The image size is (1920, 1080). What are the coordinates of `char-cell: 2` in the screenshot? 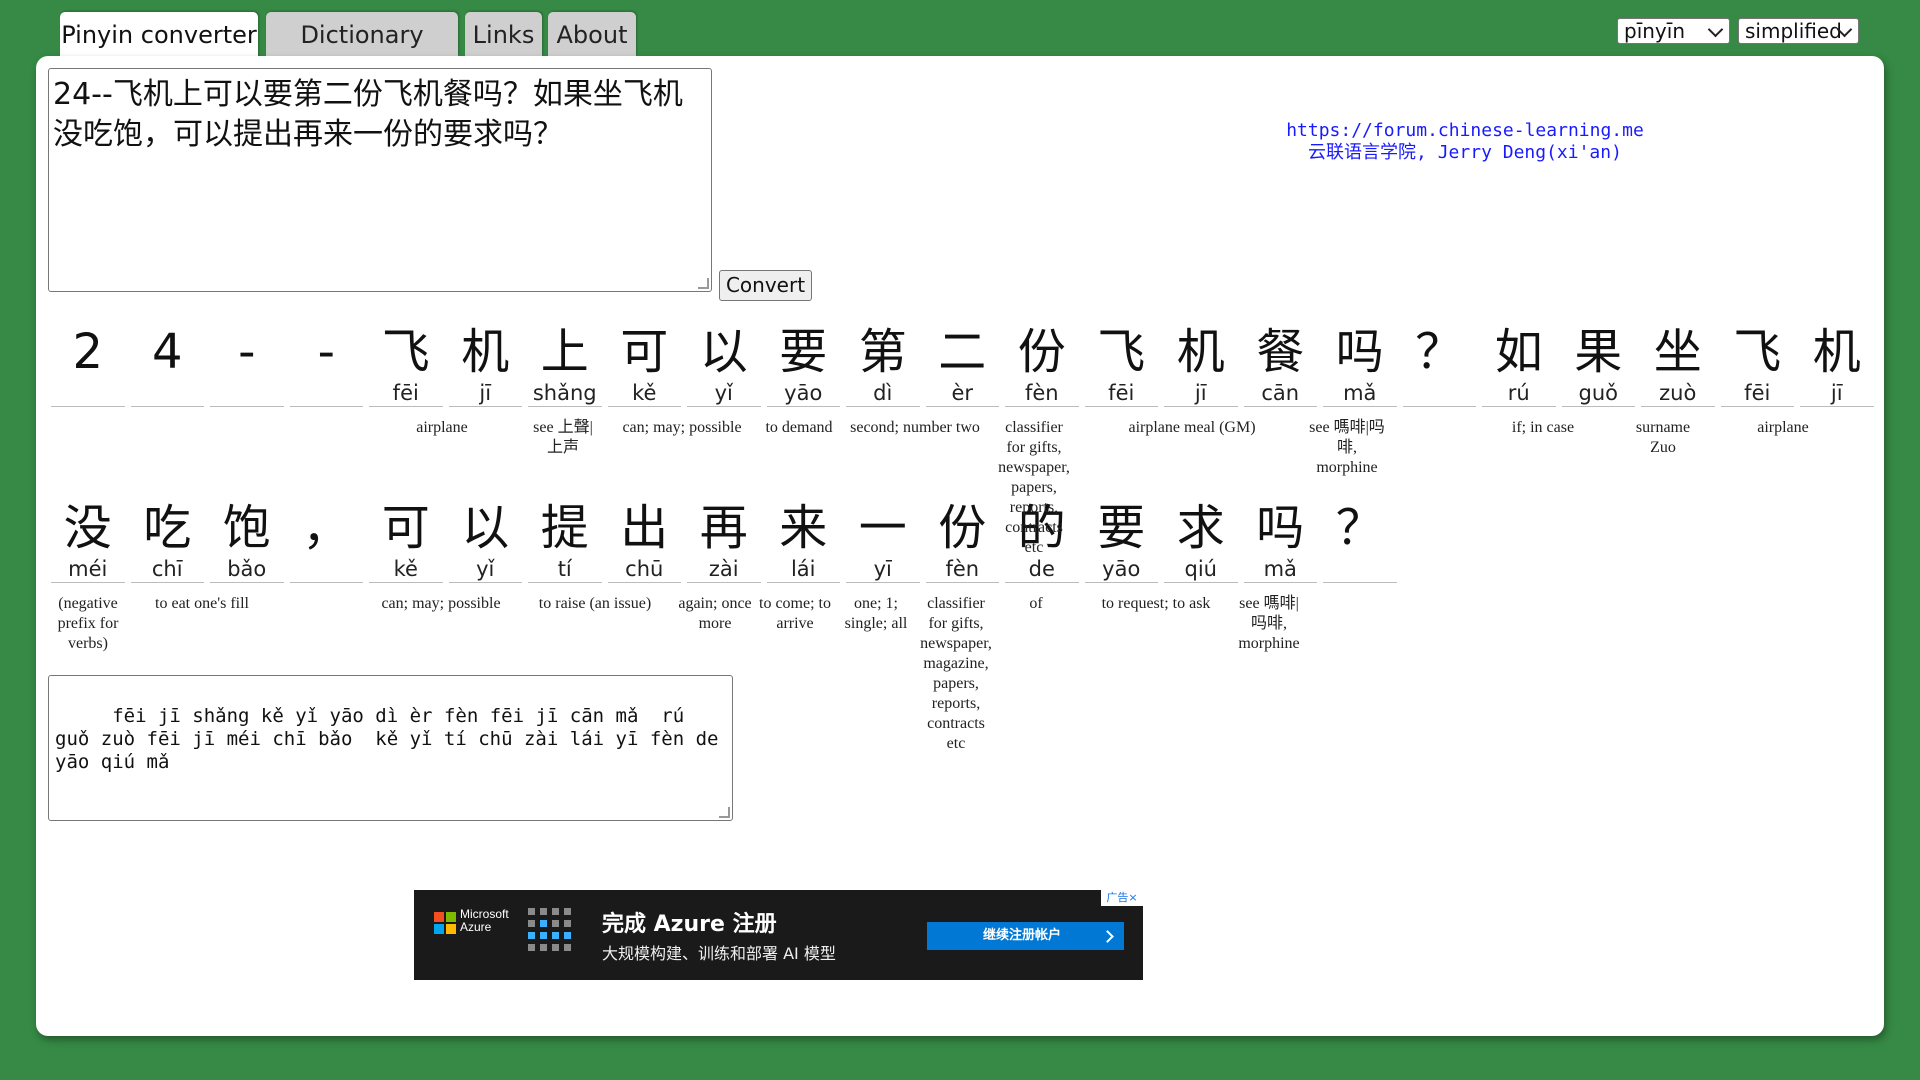 It's located at (88, 365).